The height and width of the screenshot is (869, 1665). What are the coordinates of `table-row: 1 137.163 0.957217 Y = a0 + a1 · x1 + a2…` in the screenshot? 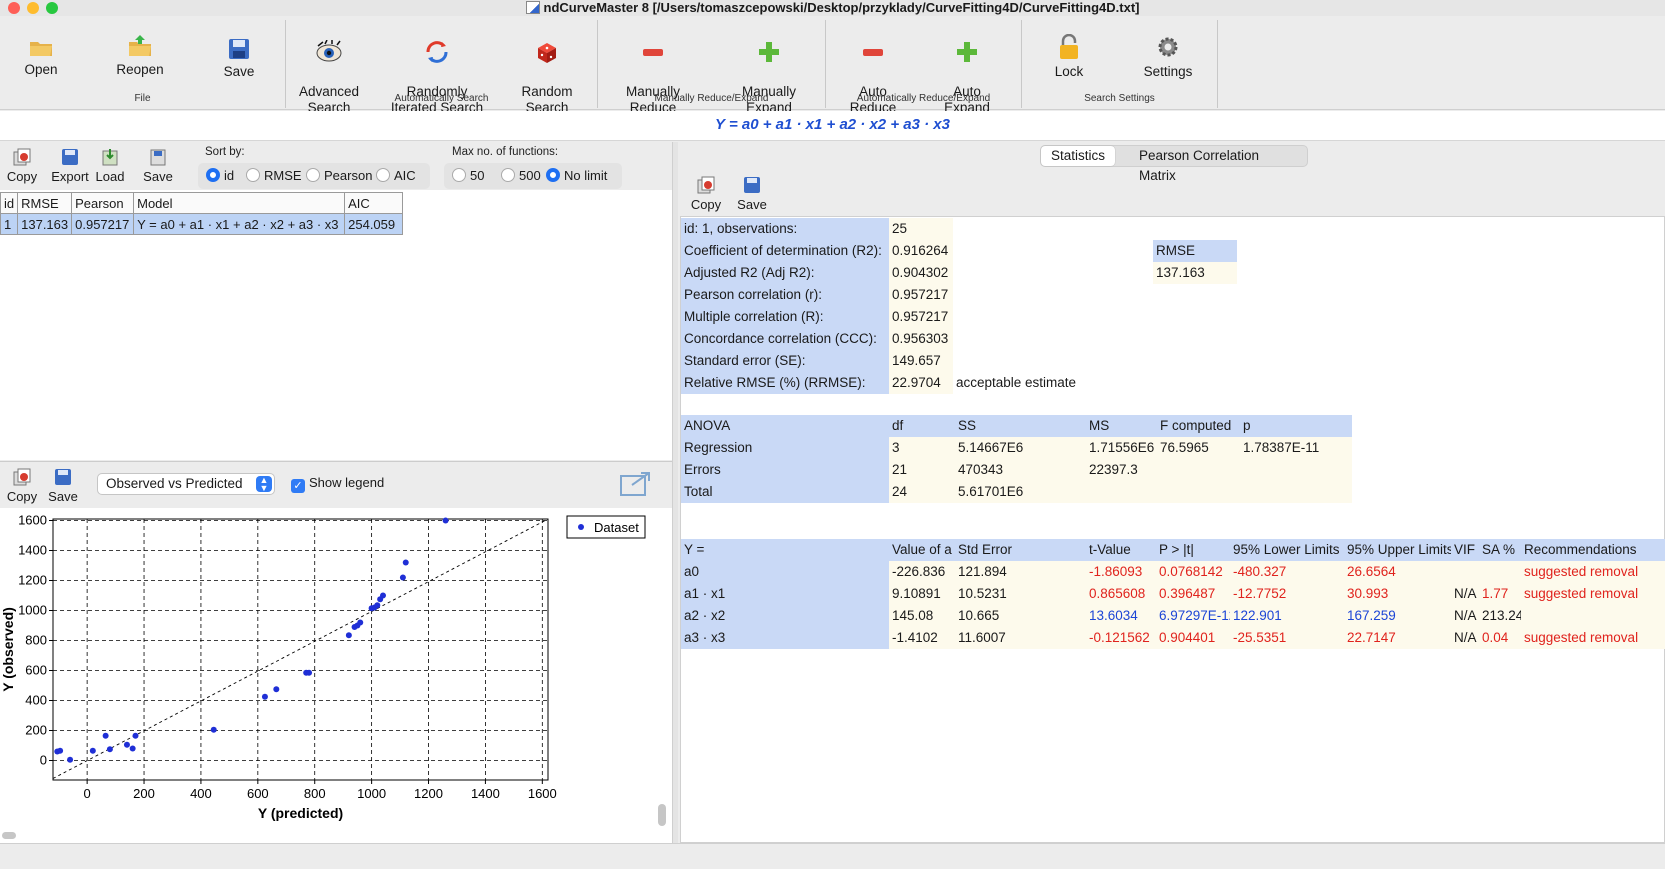 It's located at (202, 224).